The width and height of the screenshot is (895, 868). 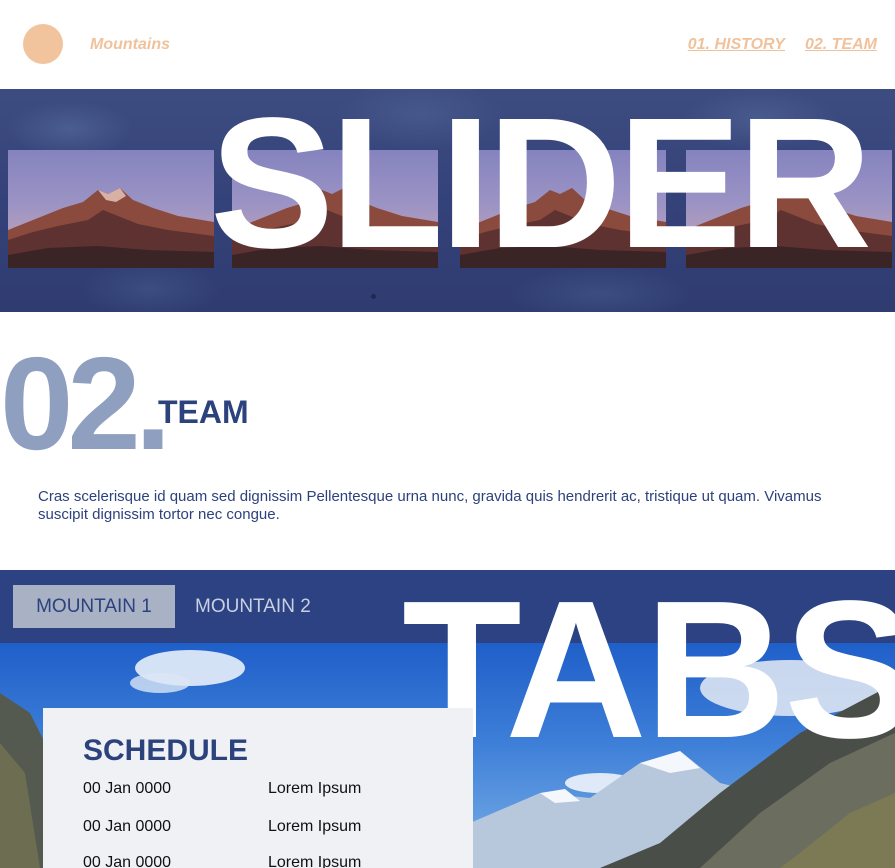 What do you see at coordinates (648, 669) in the screenshot?
I see `tabs-heading: TABS` at bounding box center [648, 669].